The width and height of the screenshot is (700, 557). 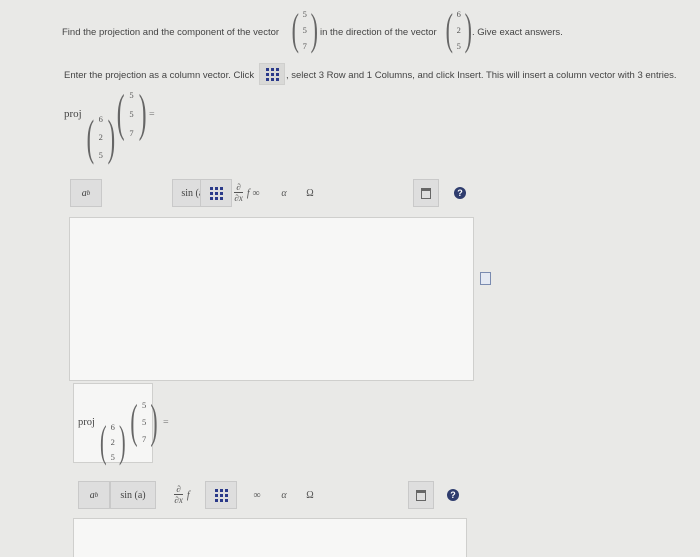 I want to click on help-button: ?, so click(x=460, y=193).